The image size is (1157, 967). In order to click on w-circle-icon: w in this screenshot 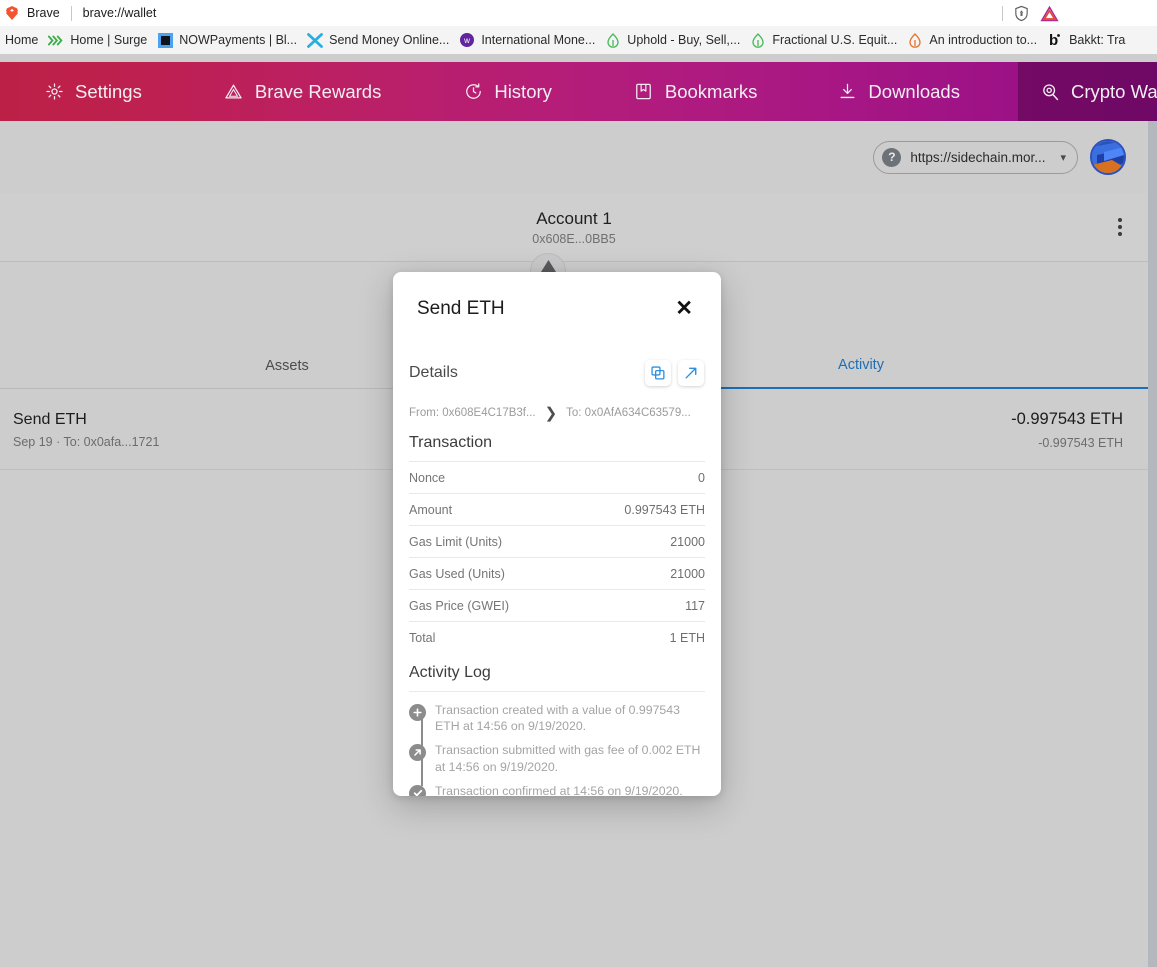, I will do `click(467, 40)`.